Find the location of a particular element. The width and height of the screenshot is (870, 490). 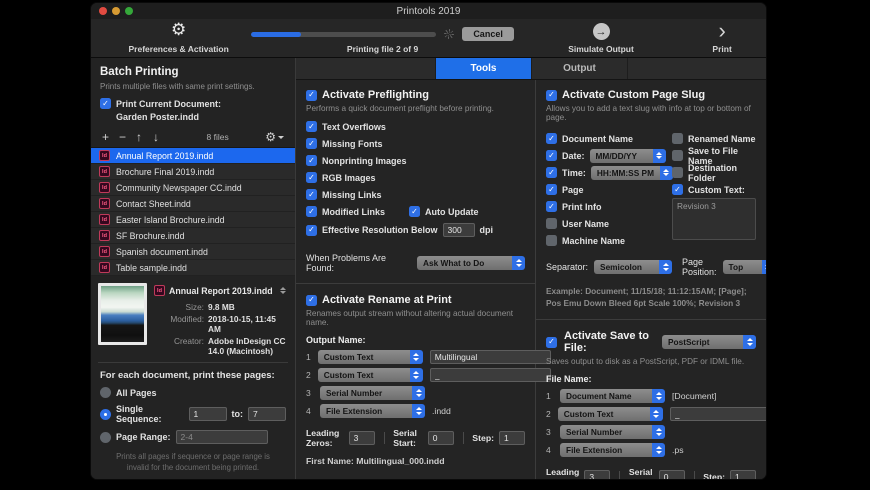

document-name-checkbox is located at coordinates (551, 138).